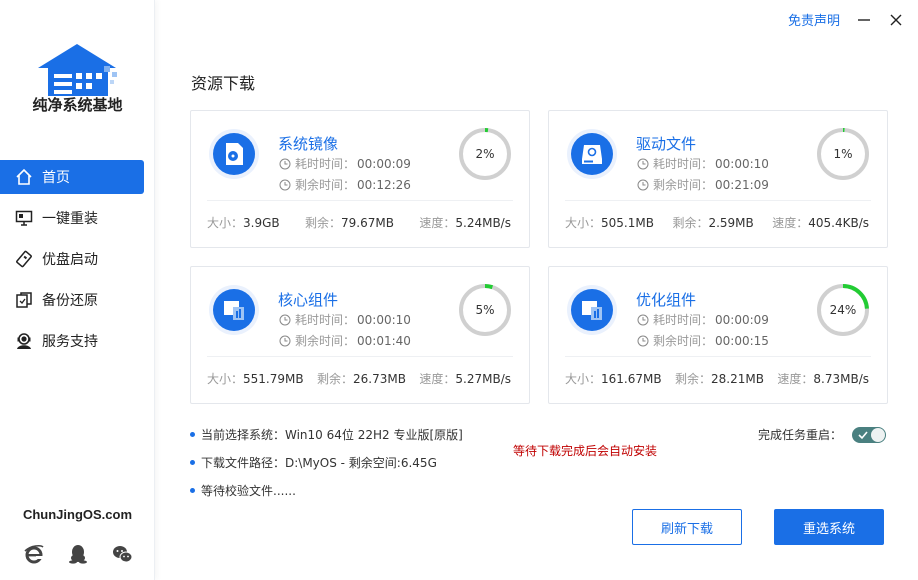 The height and width of the screenshot is (580, 918). I want to click on size-value: 505.1MB, so click(627, 223).